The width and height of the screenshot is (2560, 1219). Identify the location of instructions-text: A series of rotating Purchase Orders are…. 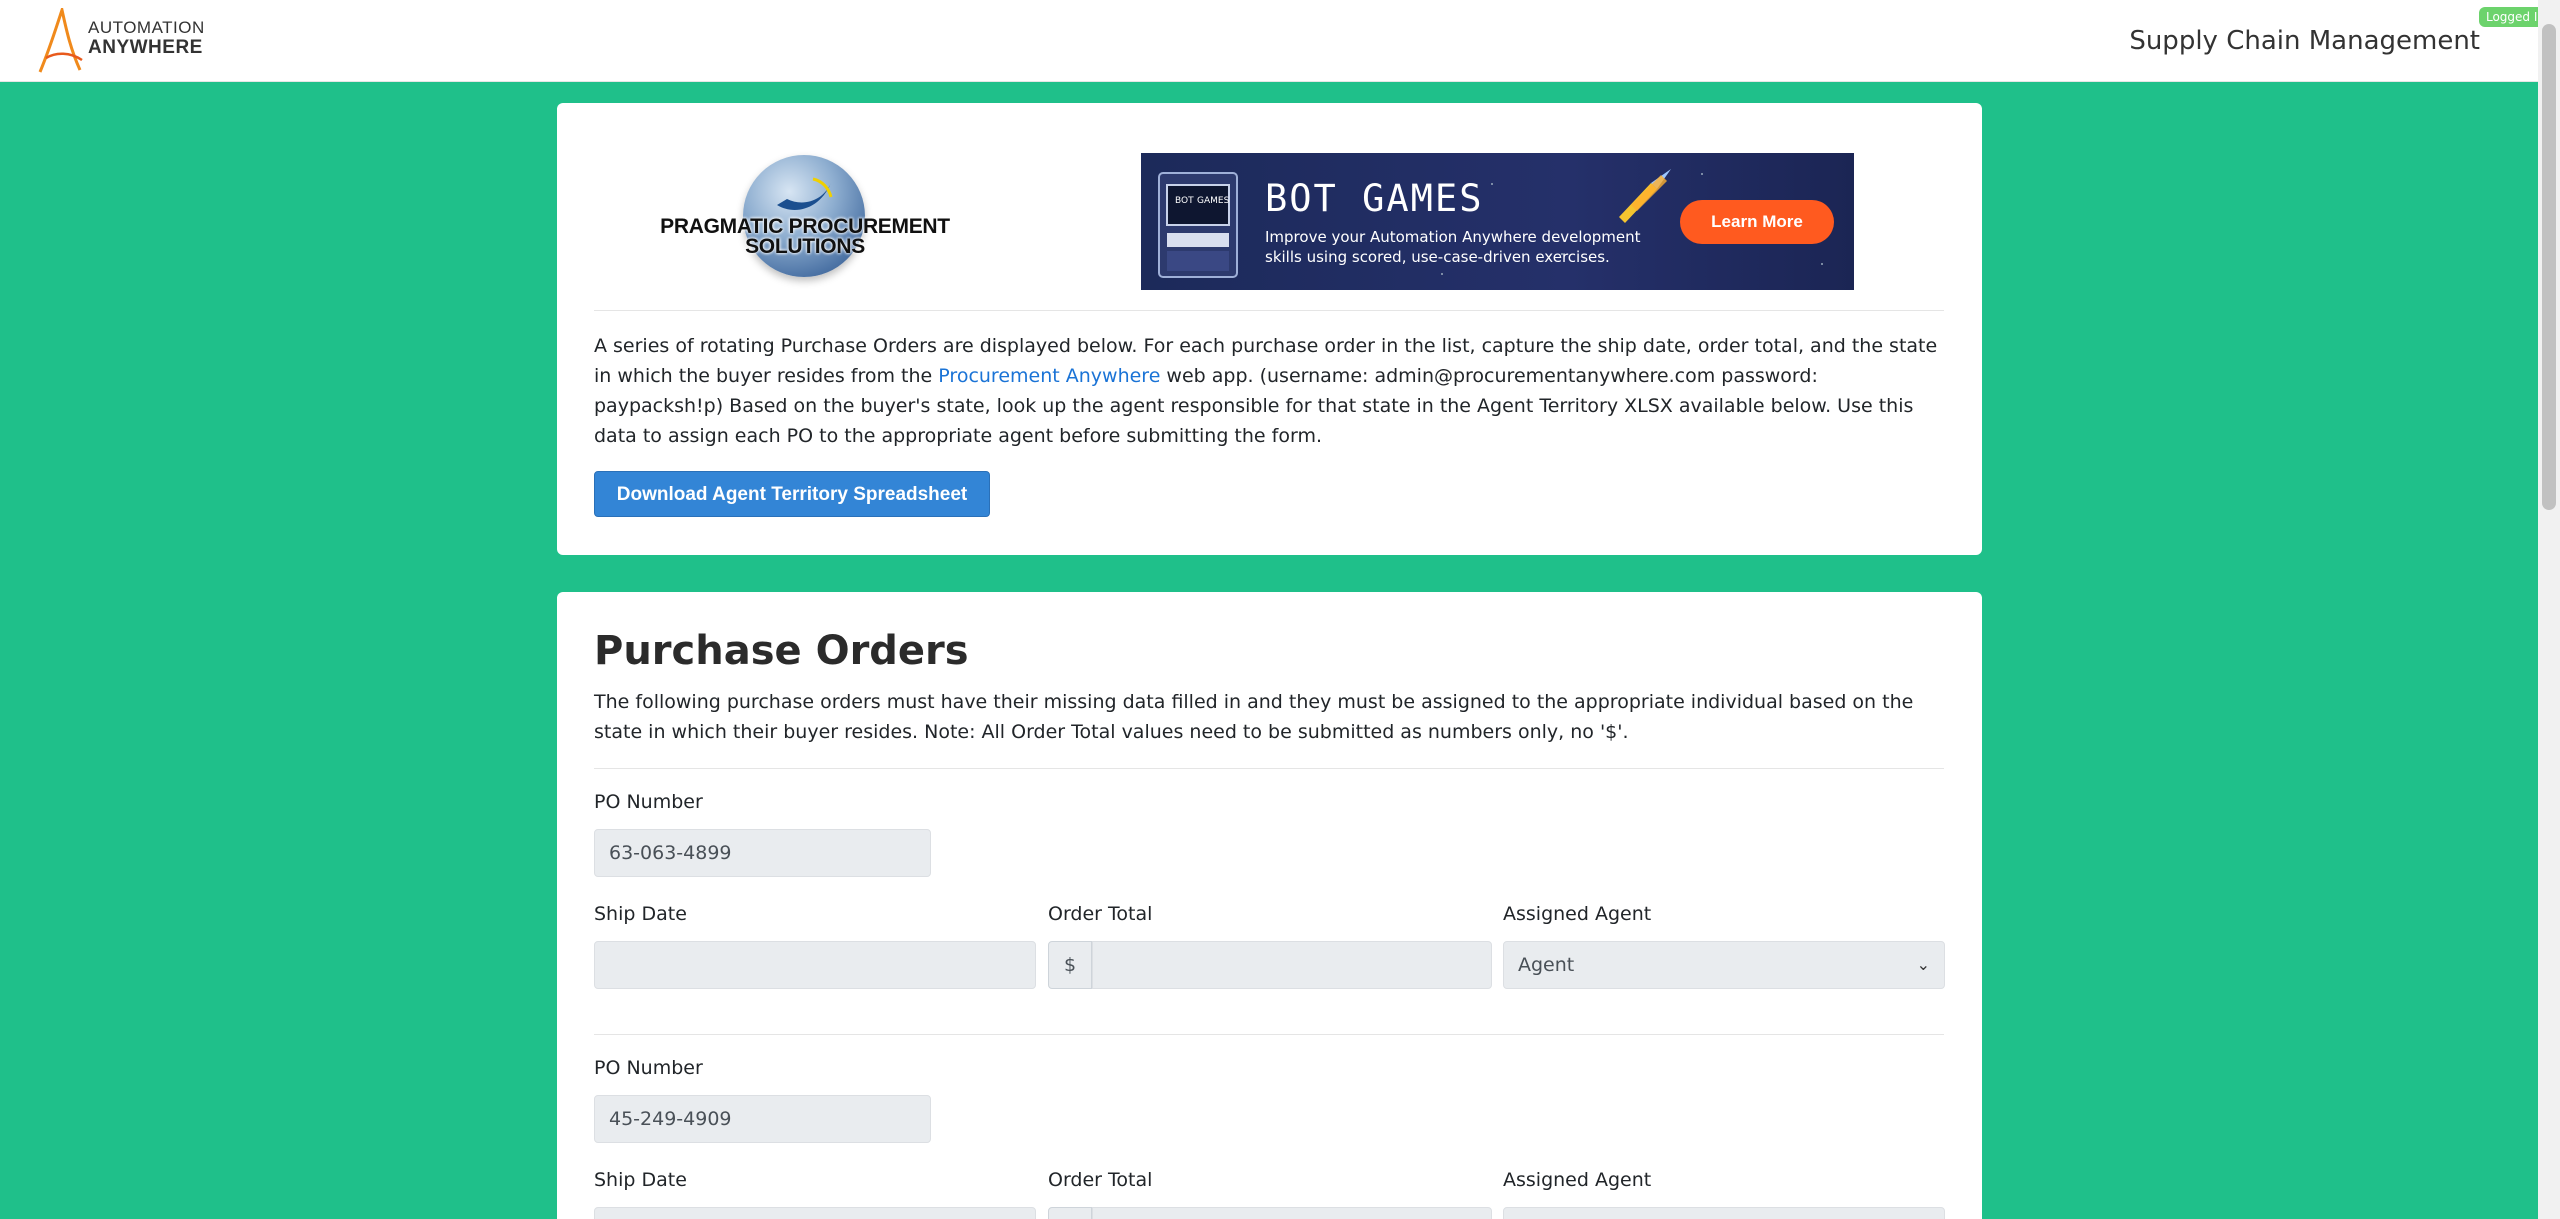
(1266, 391).